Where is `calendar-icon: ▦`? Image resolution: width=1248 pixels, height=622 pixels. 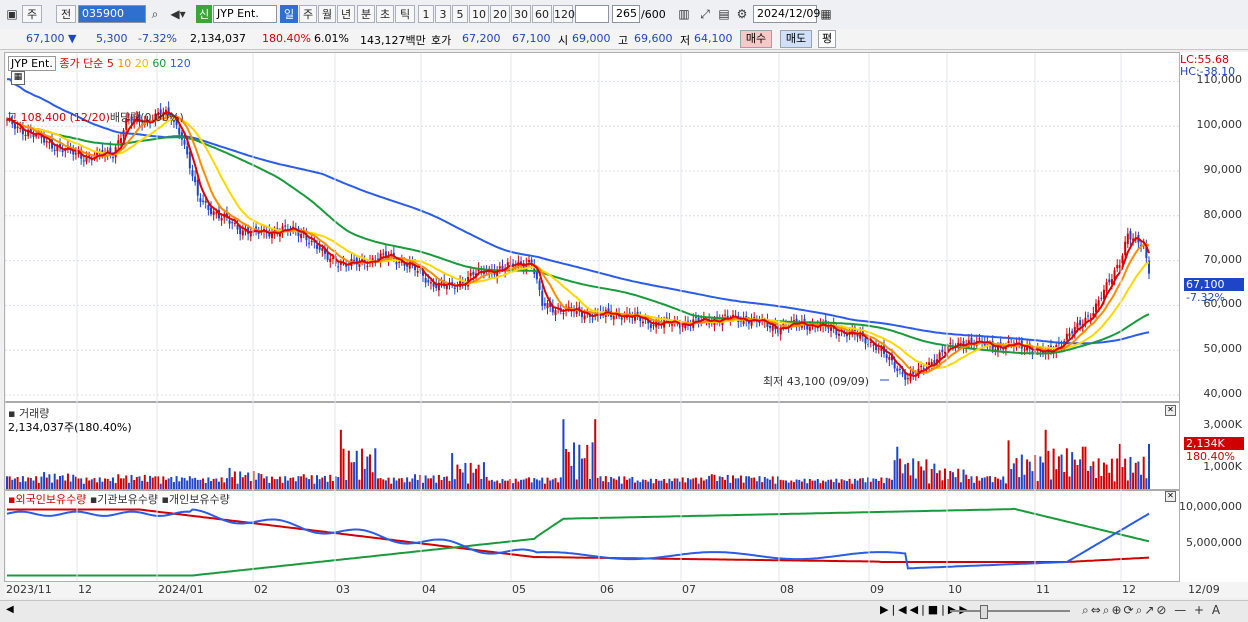
calendar-icon: ▦ is located at coordinates (826, 14).